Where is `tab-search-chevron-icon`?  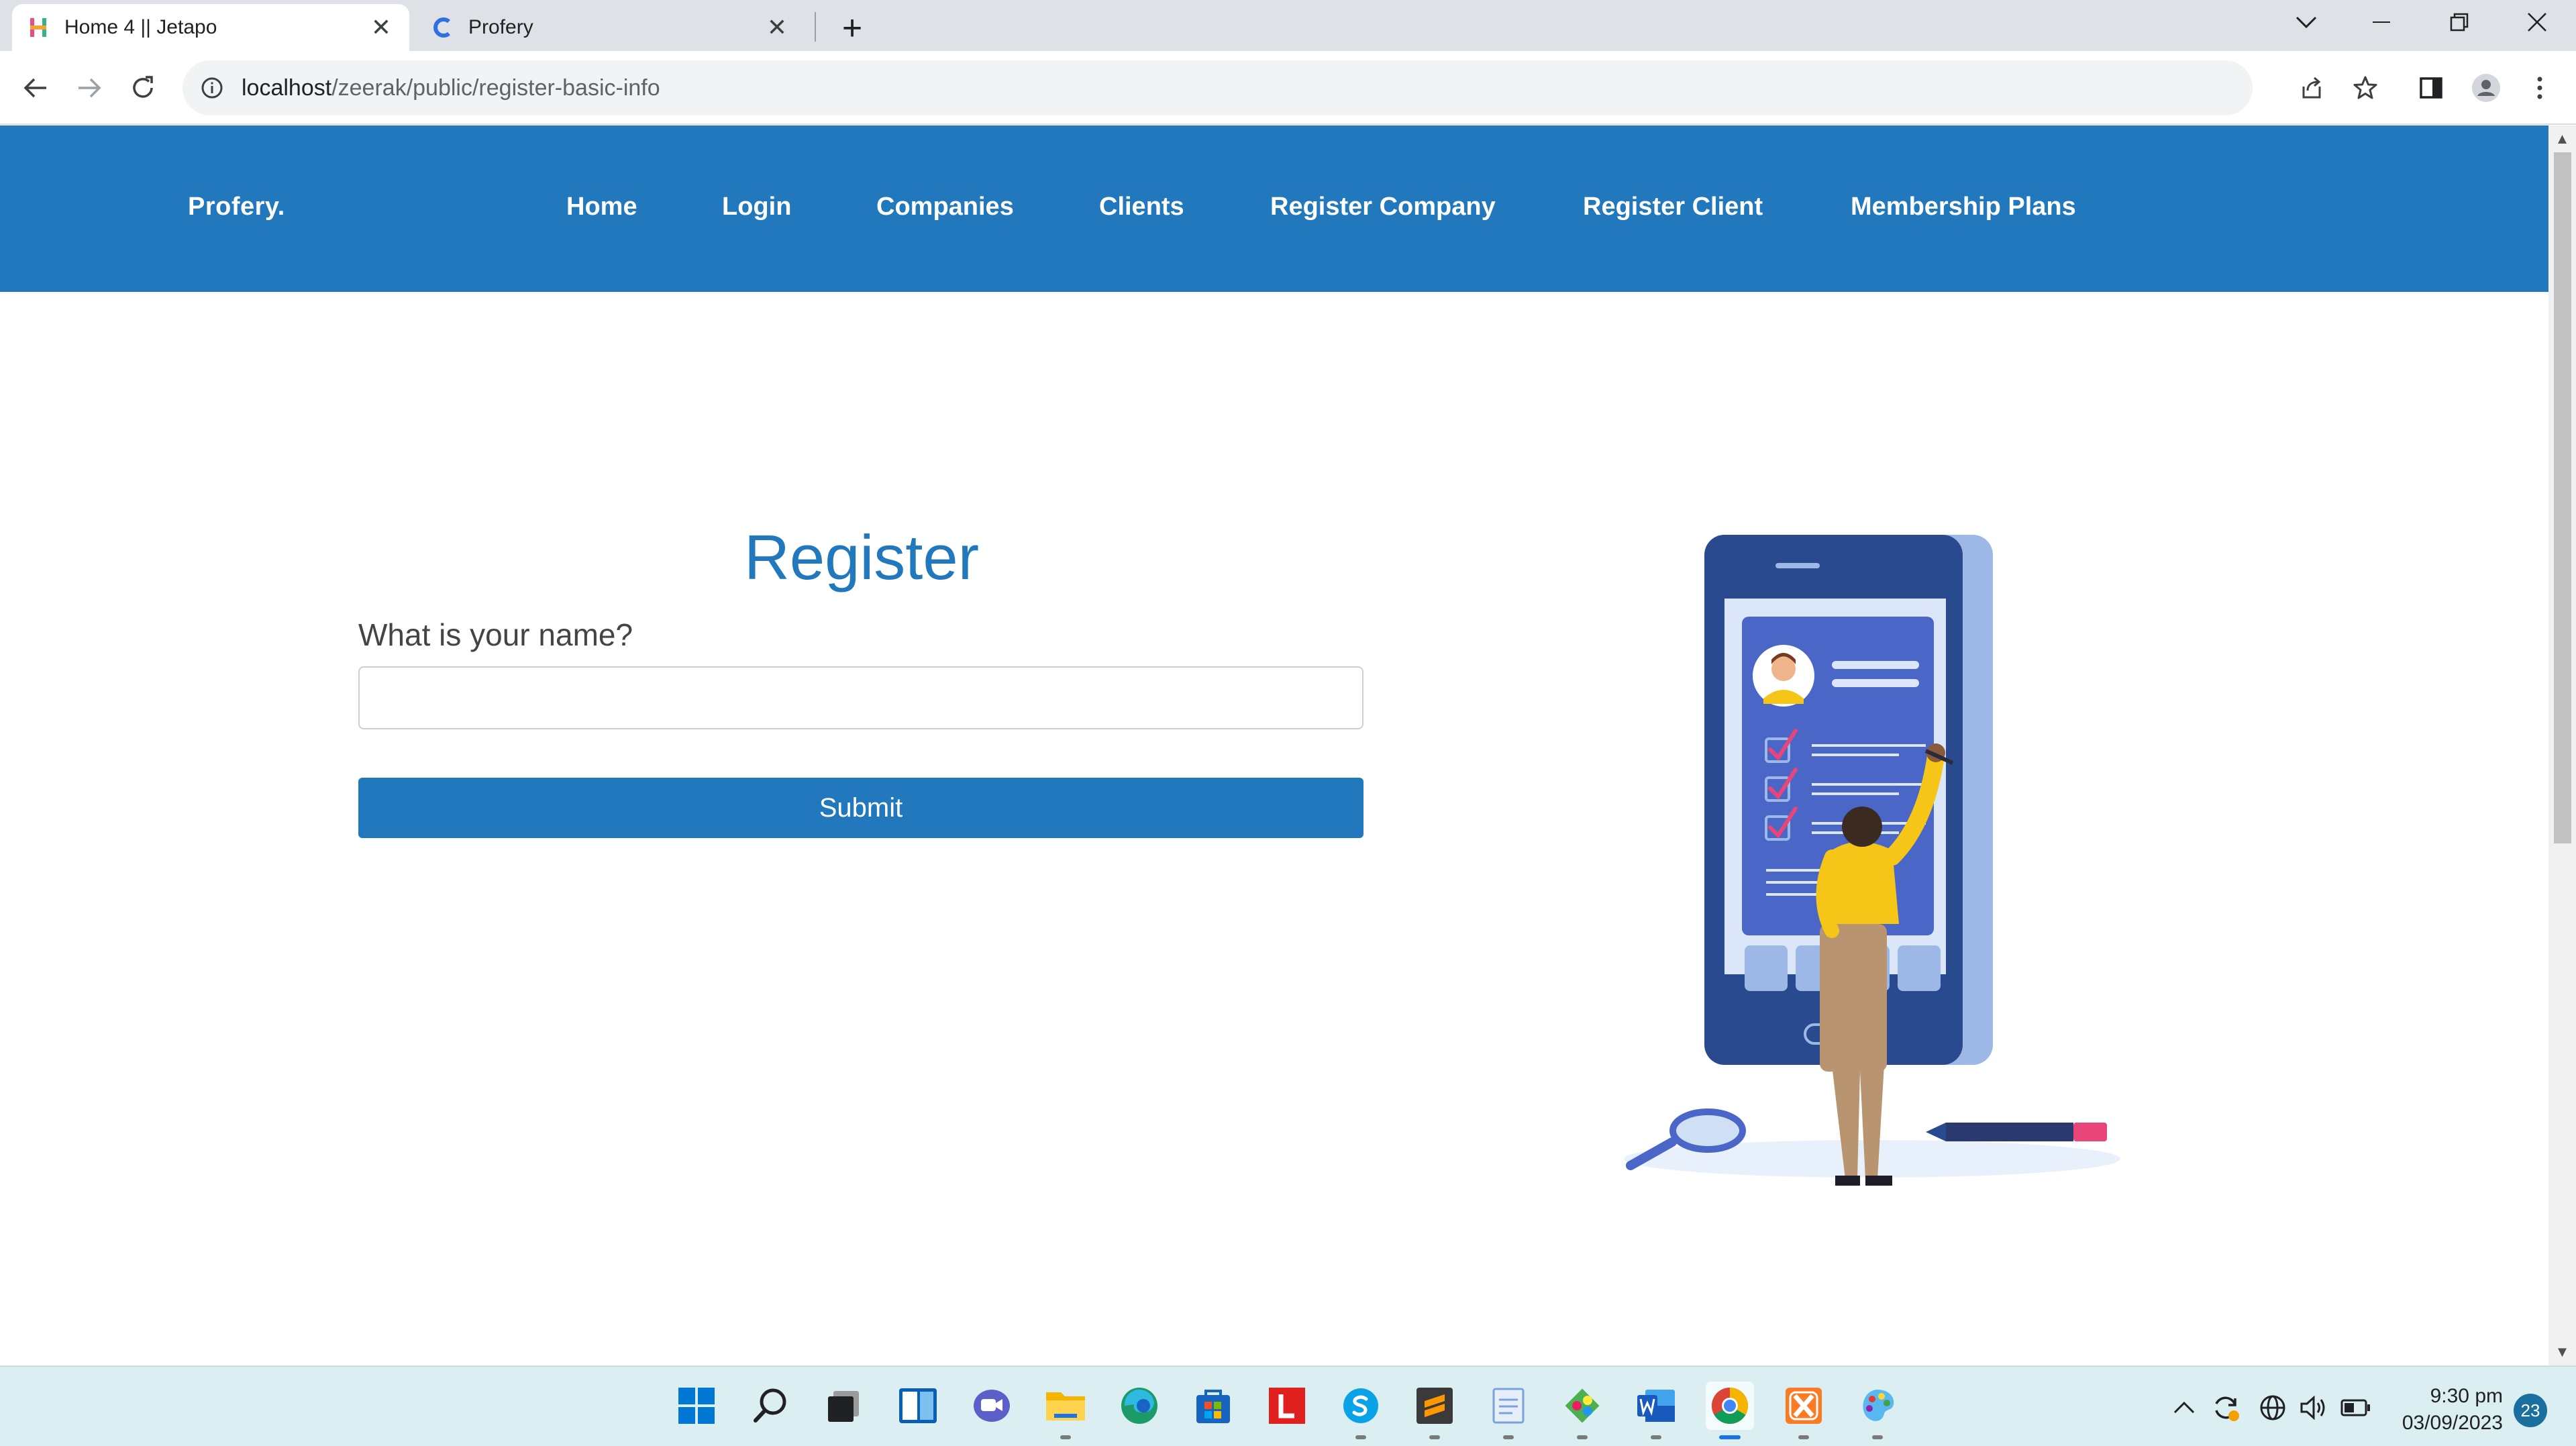 tab-search-chevron-icon is located at coordinates (2306, 22).